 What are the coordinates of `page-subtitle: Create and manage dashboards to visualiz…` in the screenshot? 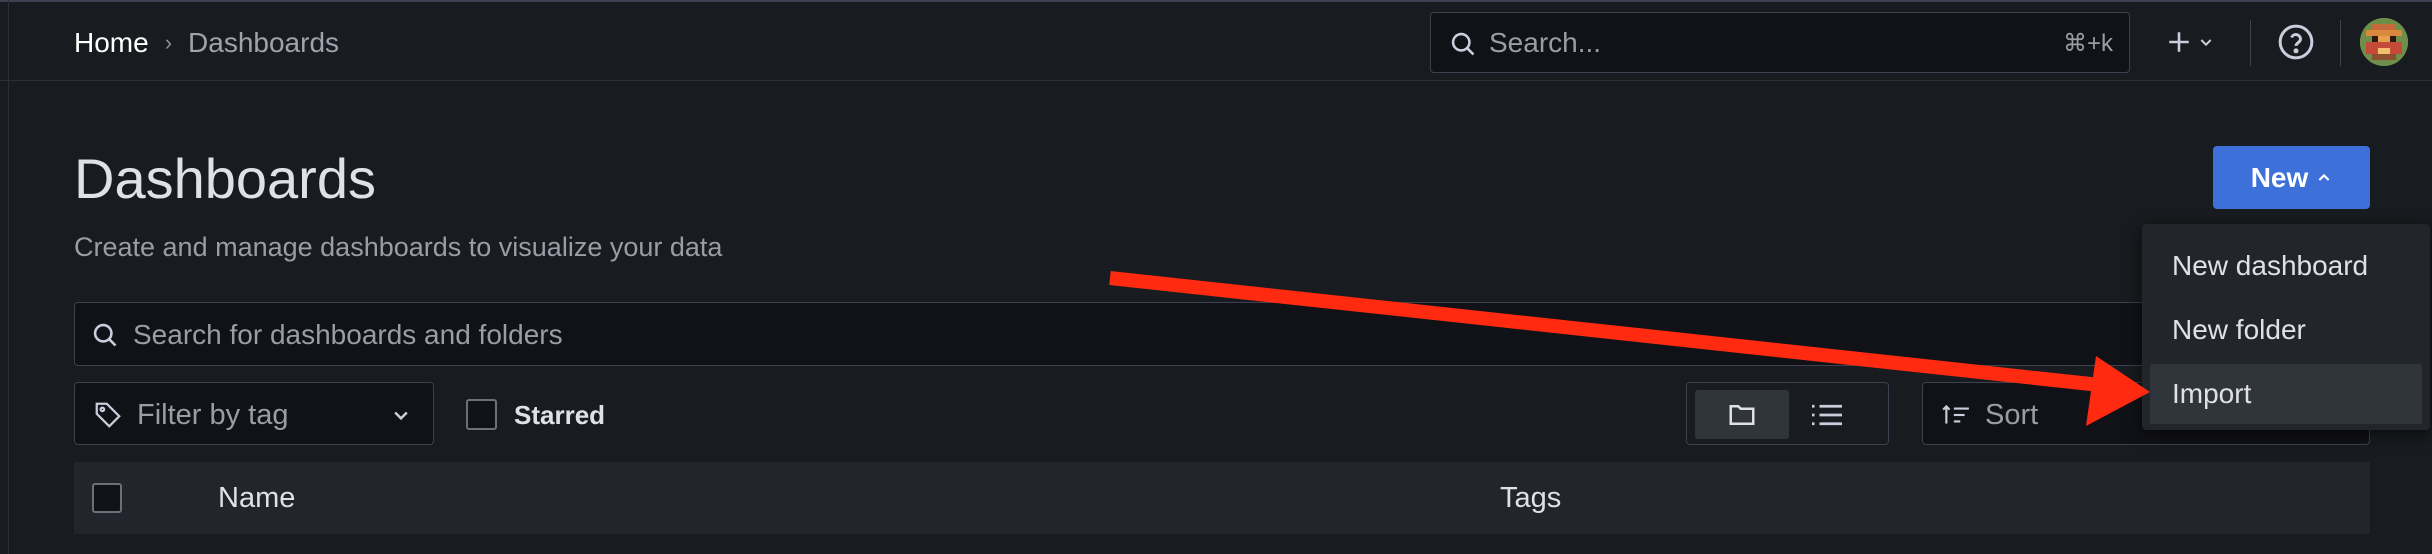 It's located at (398, 247).